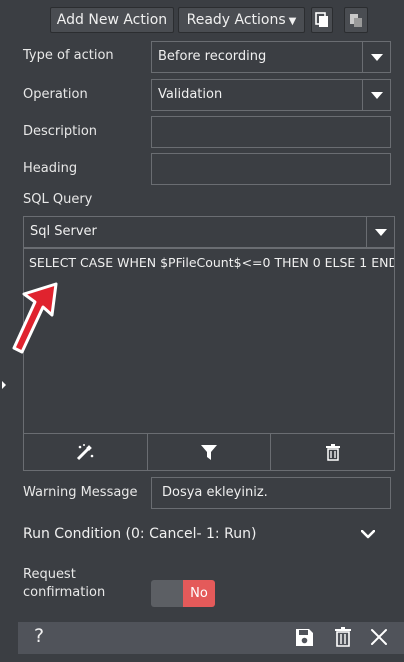  I want to click on caret-right-icon, so click(4, 385).